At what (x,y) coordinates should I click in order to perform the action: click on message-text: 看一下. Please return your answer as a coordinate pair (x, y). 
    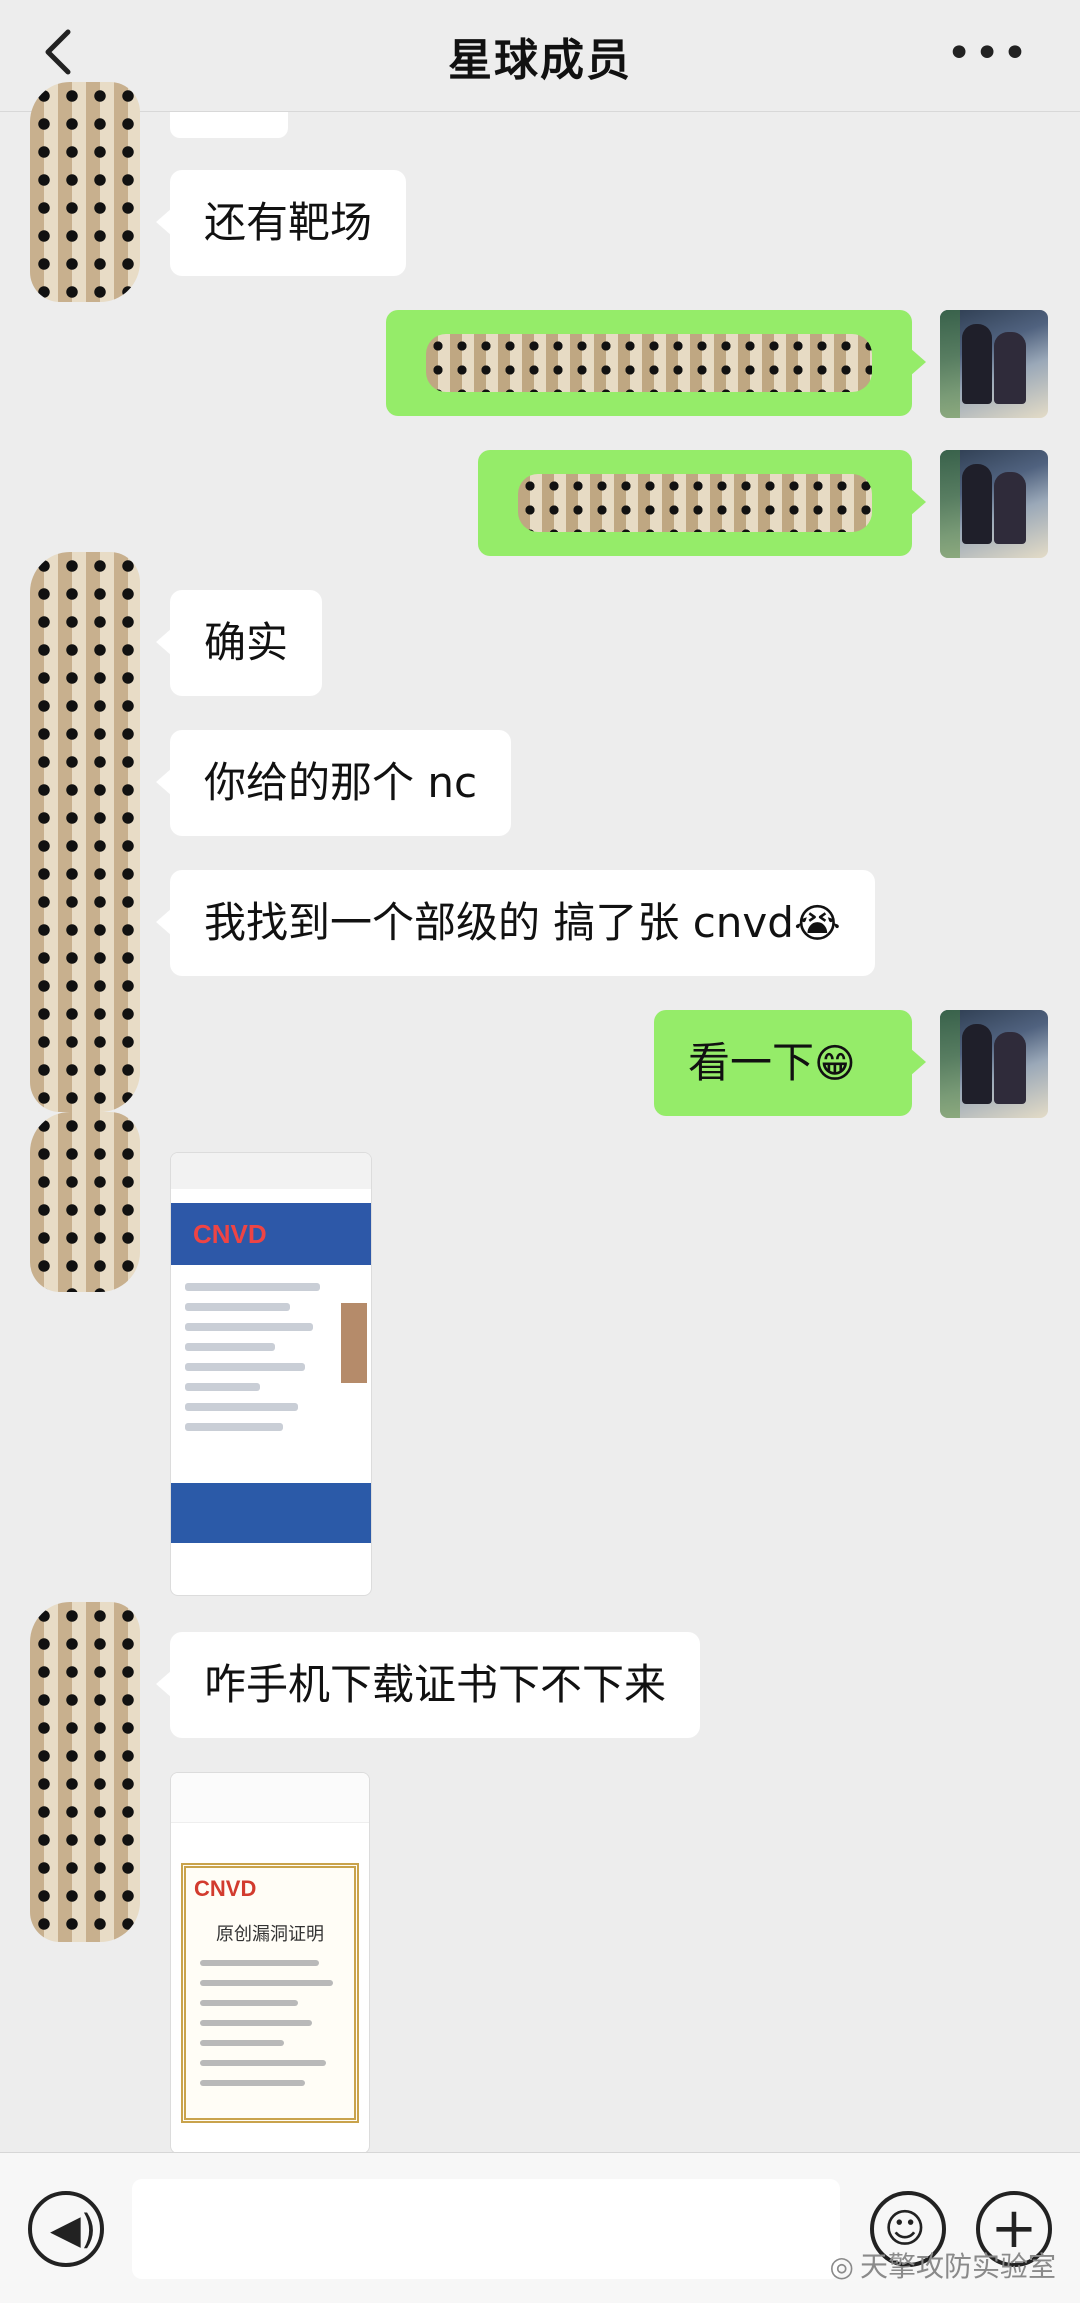
    Looking at the image, I should click on (751, 1062).